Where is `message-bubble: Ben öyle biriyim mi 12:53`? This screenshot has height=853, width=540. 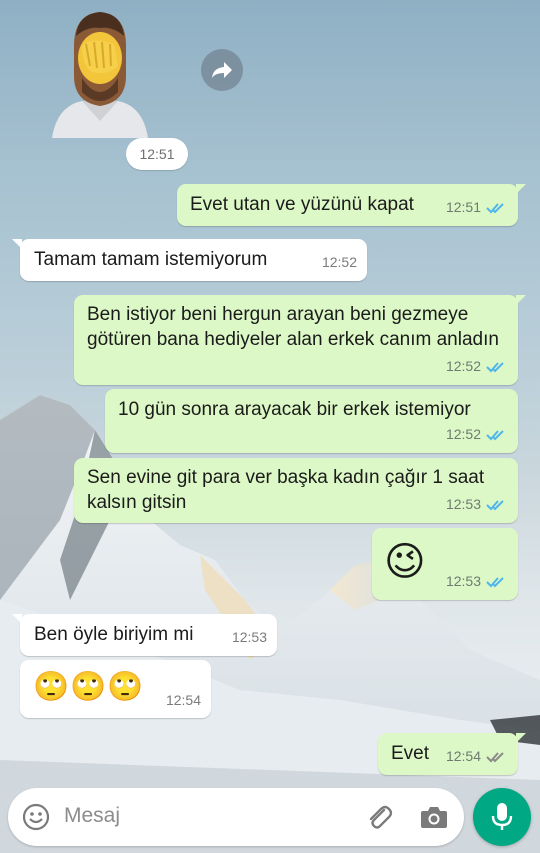
message-bubble: Ben öyle biriyim mi 12:53 is located at coordinates (144, 635).